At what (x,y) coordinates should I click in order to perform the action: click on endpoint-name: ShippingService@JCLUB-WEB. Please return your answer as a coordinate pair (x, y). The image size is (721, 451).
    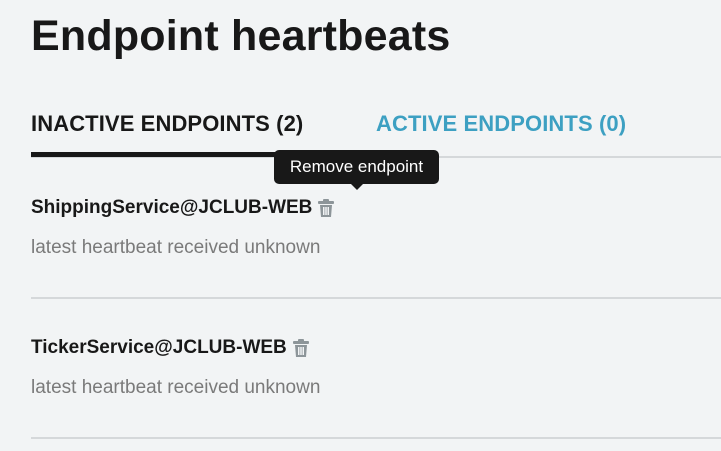
    Looking at the image, I should click on (172, 207).